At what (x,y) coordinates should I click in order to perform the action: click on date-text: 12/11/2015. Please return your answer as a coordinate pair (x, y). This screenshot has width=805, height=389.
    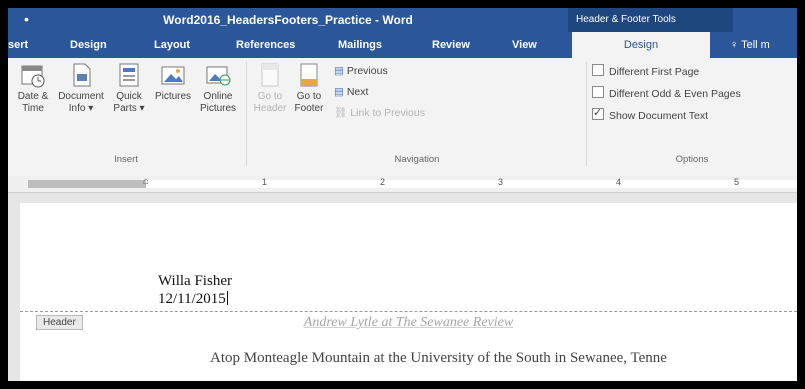
    Looking at the image, I should click on (192, 299).